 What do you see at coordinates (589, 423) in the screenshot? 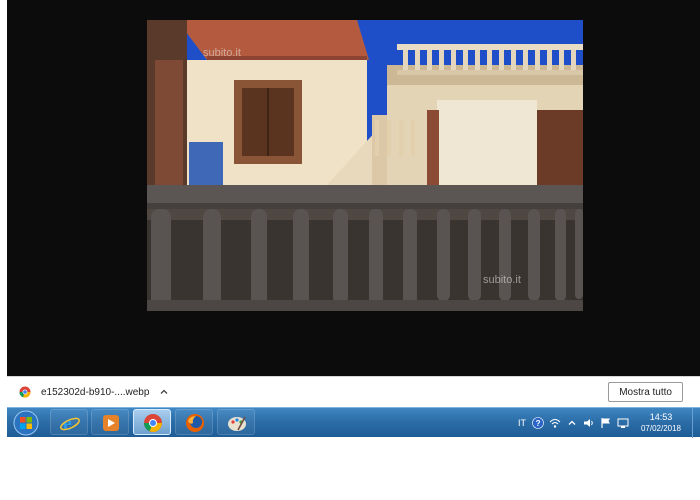
I see `volume-icon` at bounding box center [589, 423].